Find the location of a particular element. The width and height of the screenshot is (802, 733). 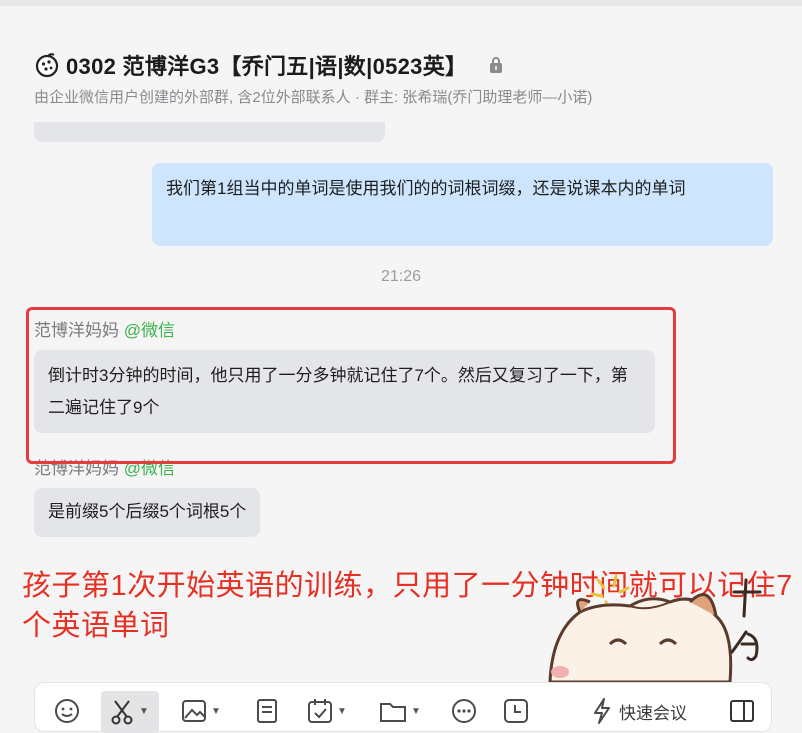

lock-icon is located at coordinates (496, 65).